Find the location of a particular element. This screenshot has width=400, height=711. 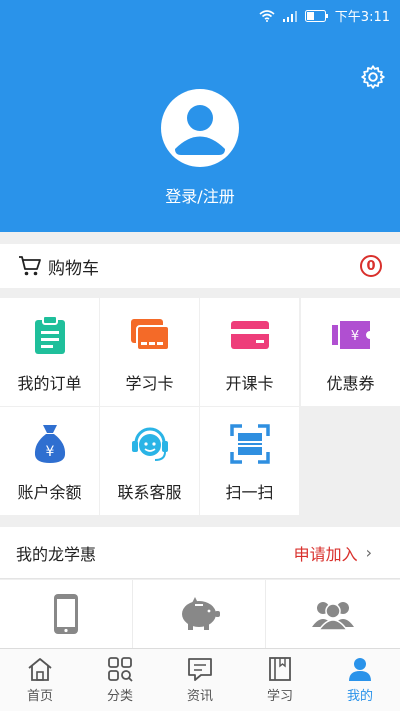

scan-icon is located at coordinates (250, 444).